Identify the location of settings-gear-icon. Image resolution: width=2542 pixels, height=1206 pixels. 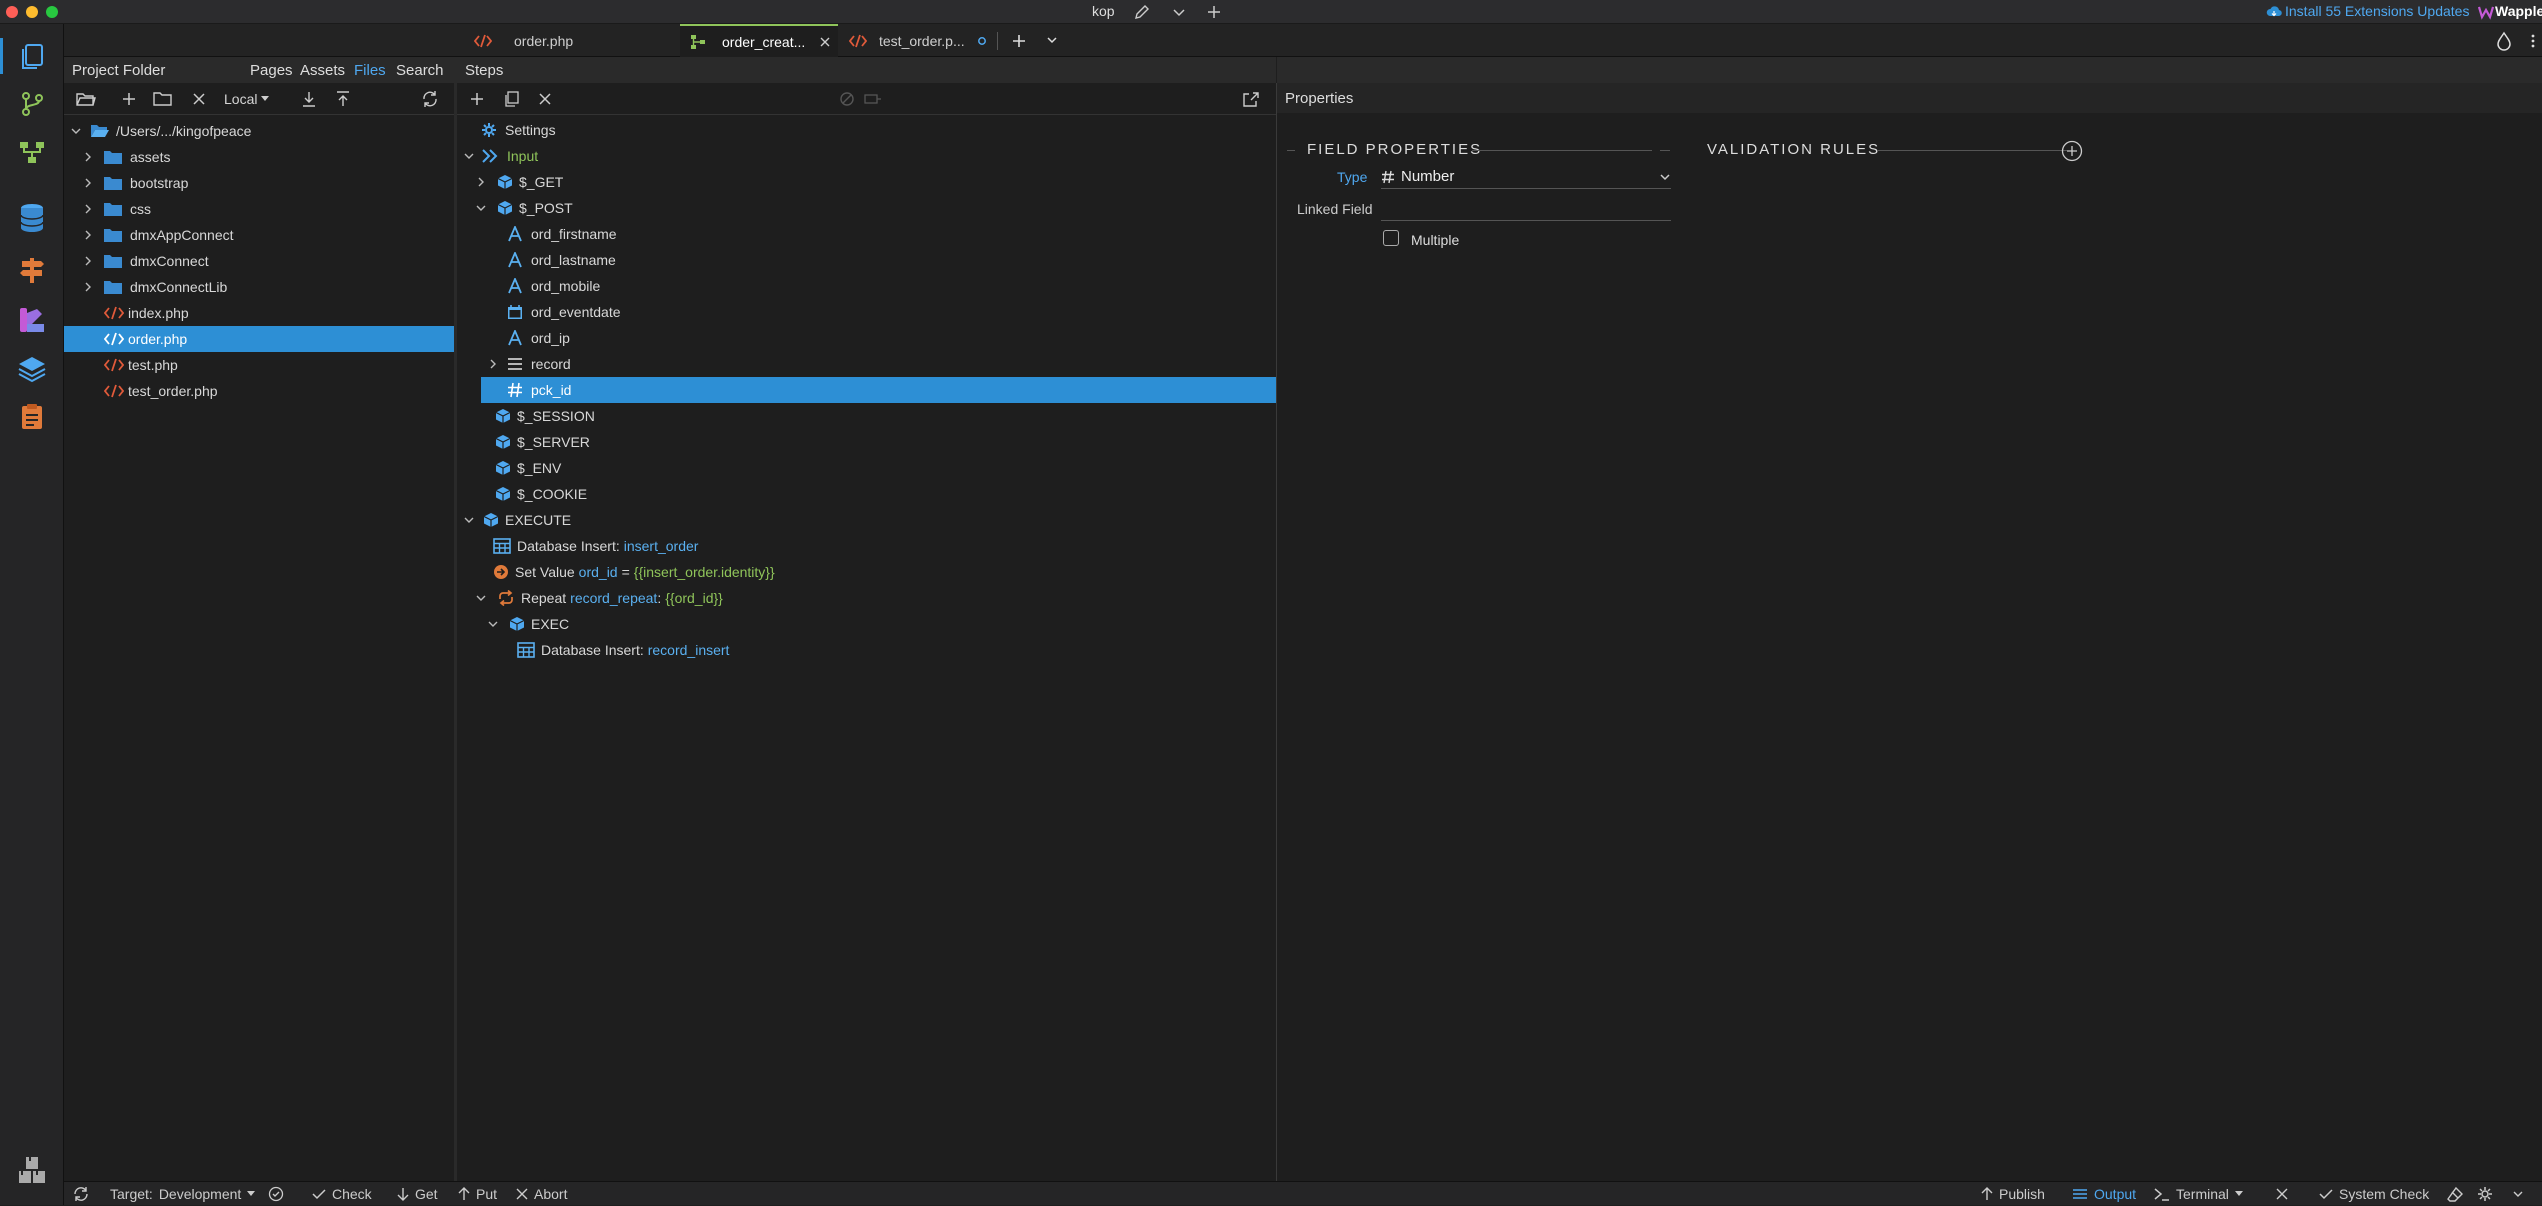
(2485, 1194).